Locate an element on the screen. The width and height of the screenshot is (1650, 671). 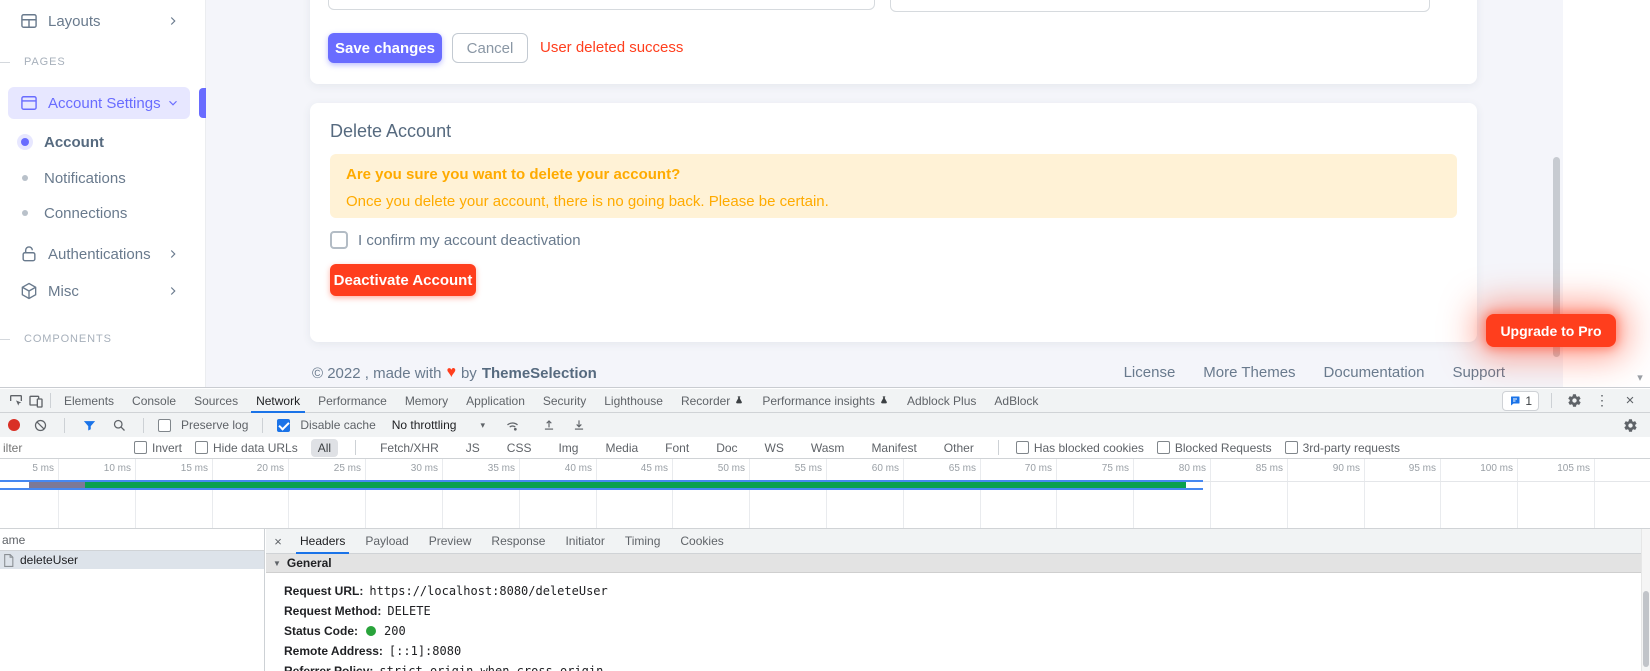
details-tab-preview: Preview is located at coordinates (450, 541).